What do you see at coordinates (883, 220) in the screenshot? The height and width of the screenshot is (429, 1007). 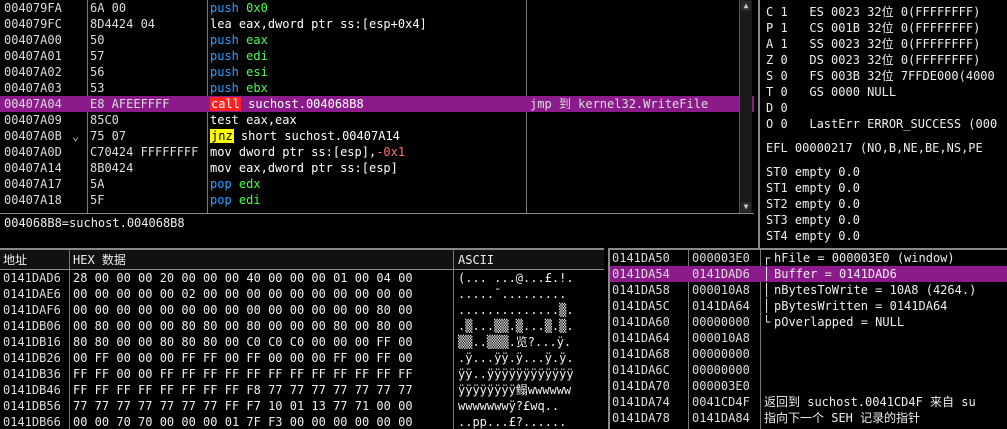 I see `fpu-register-line: ST3 empty 0.0` at bounding box center [883, 220].